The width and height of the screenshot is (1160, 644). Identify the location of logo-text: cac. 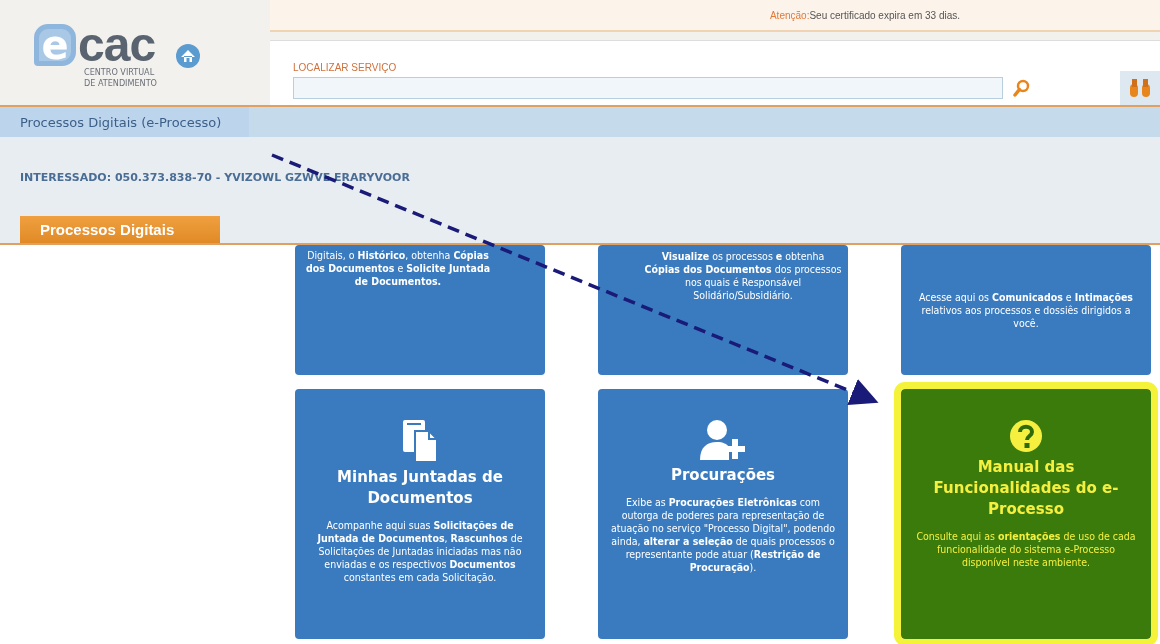
(117, 44).